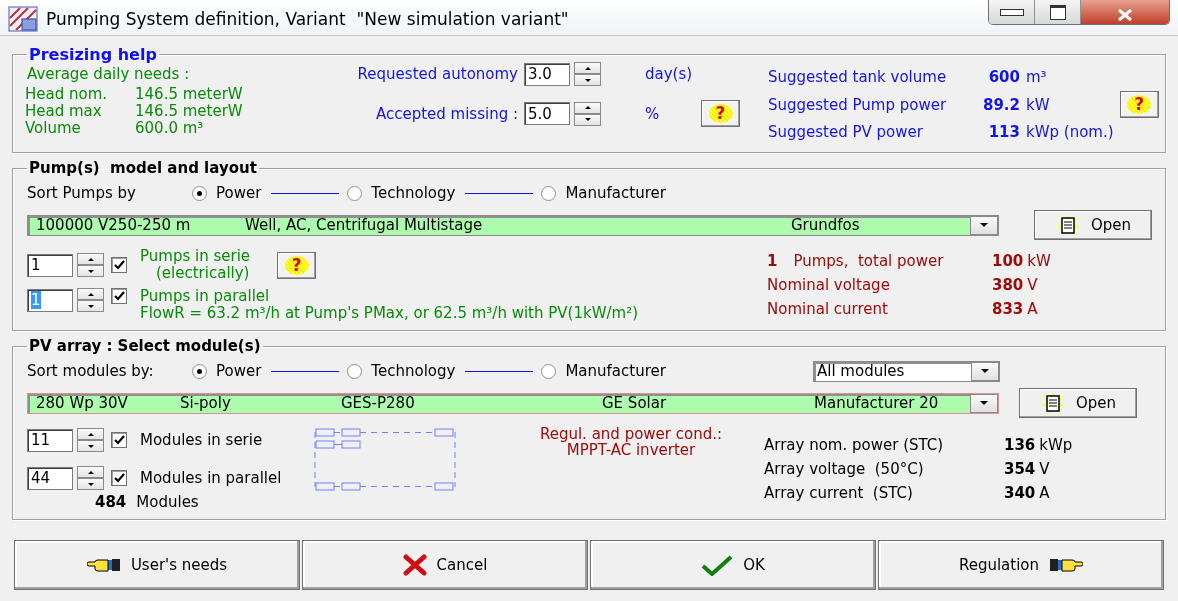 This screenshot has width=1178, height=601. Describe the element at coordinates (1004, 132) in the screenshot. I see `suggestion-value: 113` at that location.